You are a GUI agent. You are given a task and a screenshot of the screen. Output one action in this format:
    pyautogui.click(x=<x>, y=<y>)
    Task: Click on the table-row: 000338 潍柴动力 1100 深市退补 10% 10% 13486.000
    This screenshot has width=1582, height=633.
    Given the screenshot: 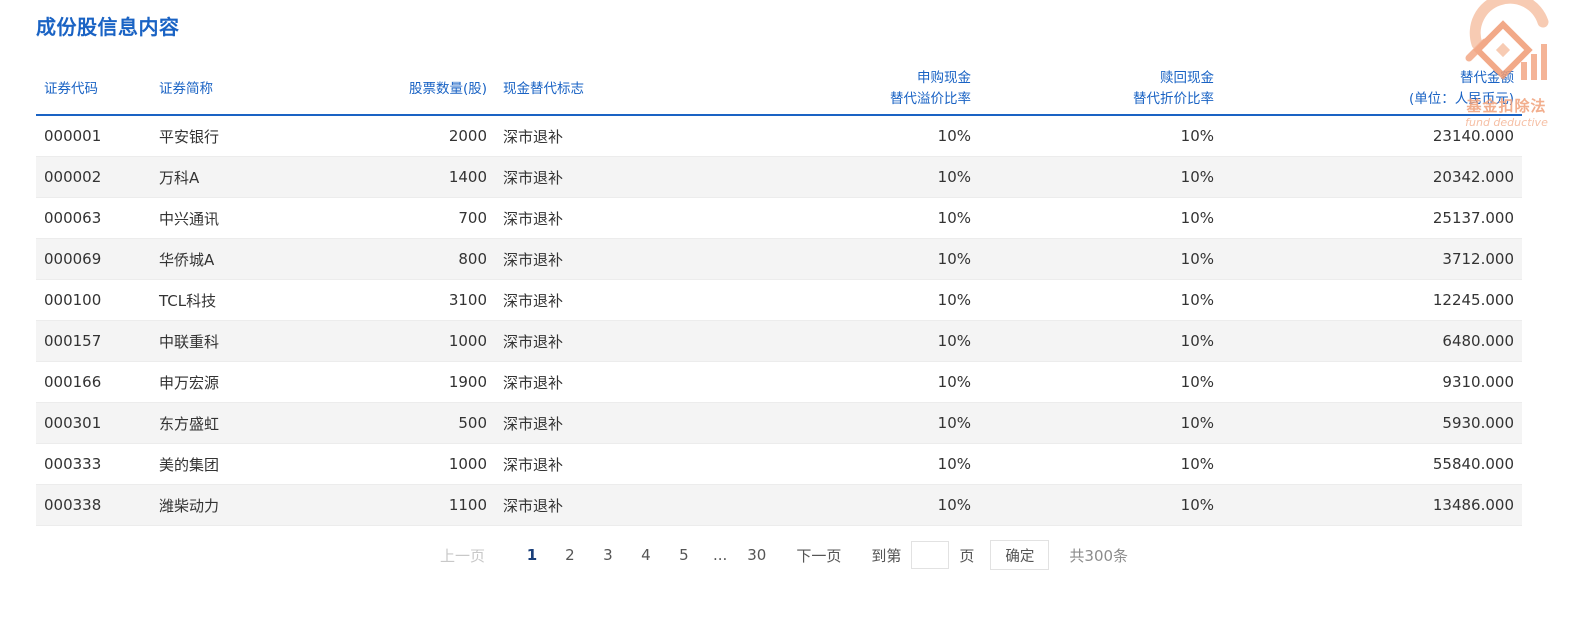 What is the action you would take?
    pyautogui.click(x=779, y=505)
    